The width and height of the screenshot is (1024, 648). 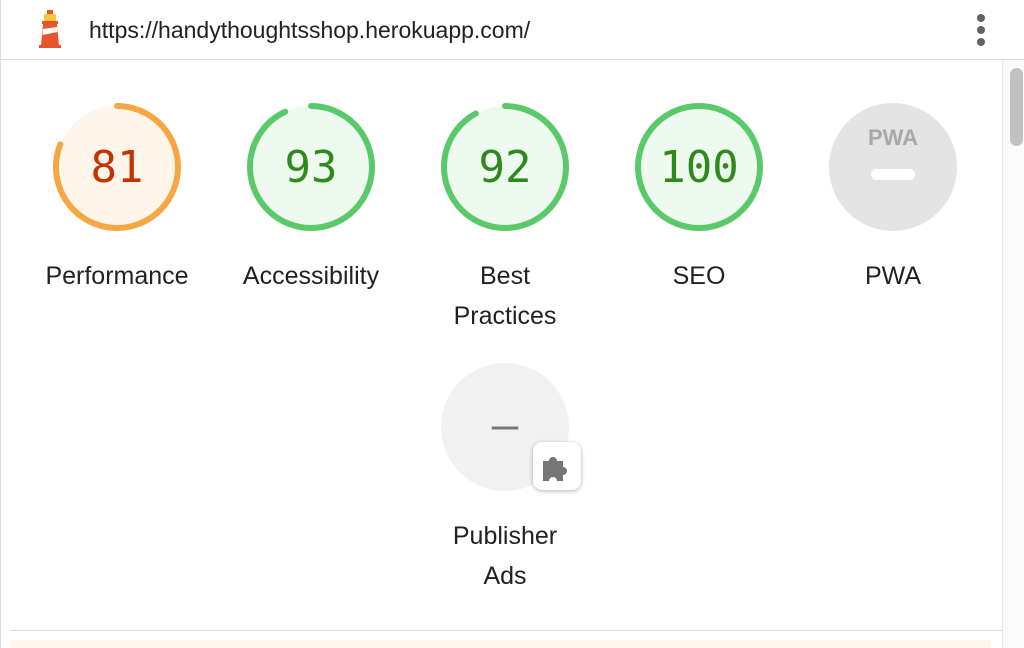 What do you see at coordinates (505, 296) in the screenshot?
I see `gauge-label: Best Practices` at bounding box center [505, 296].